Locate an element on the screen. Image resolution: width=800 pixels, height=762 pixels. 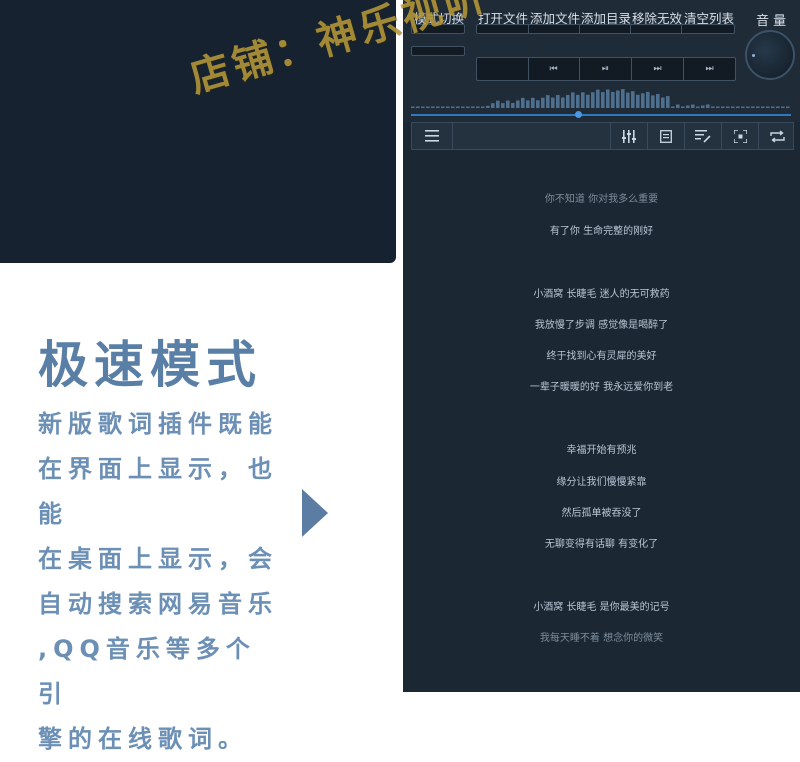
lyric-line: 缘分让我们慢慢紧靠 is located at coordinates (601, 482).